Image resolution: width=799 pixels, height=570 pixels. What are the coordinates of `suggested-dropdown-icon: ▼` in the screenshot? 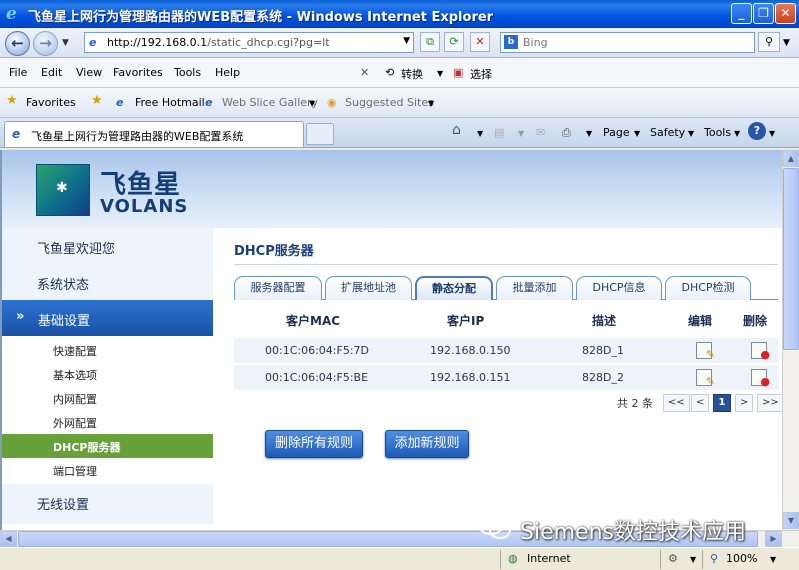 It's located at (431, 103).